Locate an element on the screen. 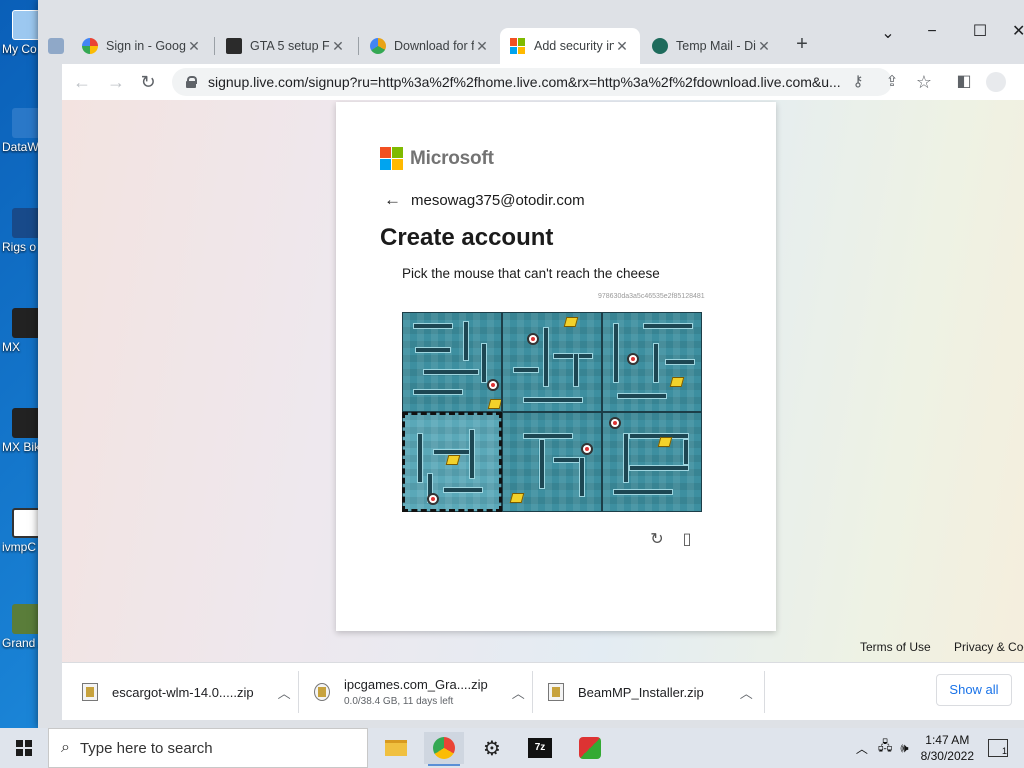 The image size is (1024, 768). clock: 1:47 AM 8/30/2022 is located at coordinates (947, 748).